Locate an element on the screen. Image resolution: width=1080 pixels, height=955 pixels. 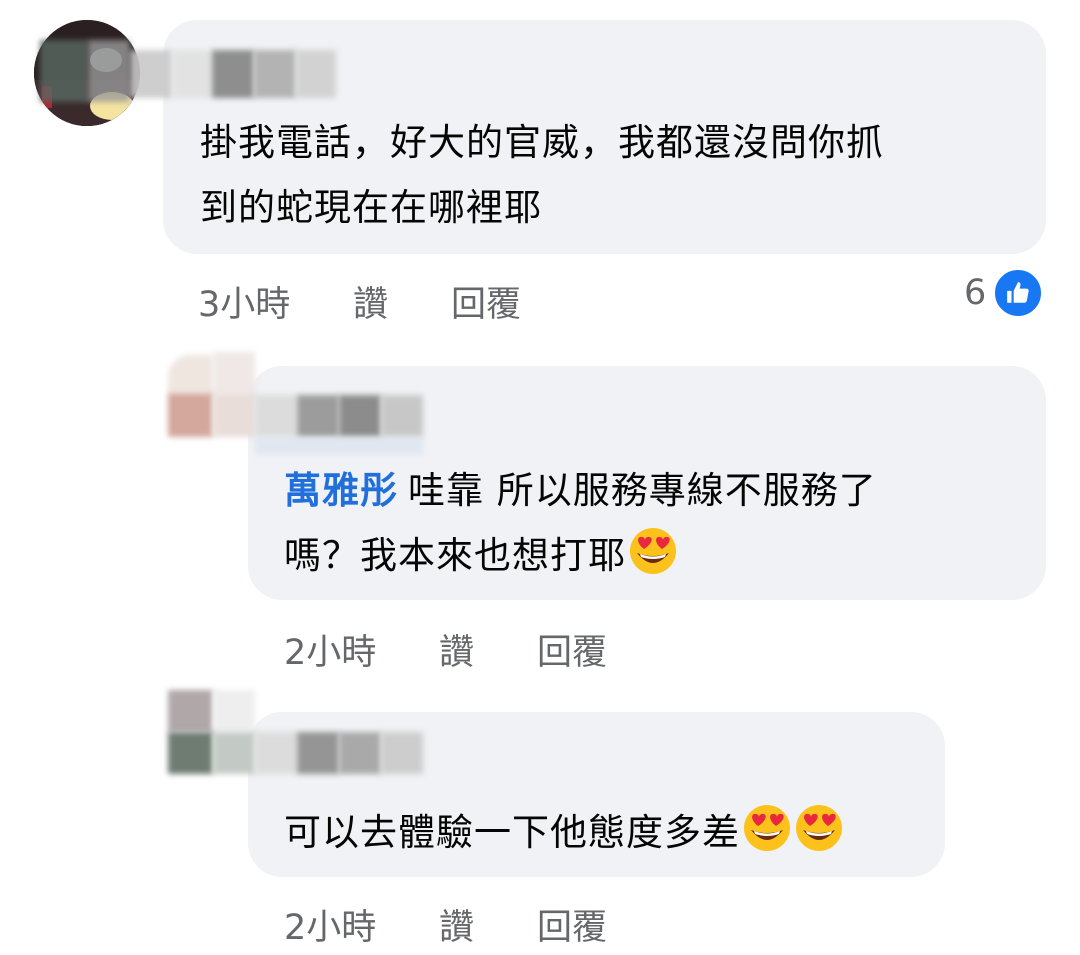
comment-line: 可以去體驗一下他態度多差 is located at coordinates (564, 832).